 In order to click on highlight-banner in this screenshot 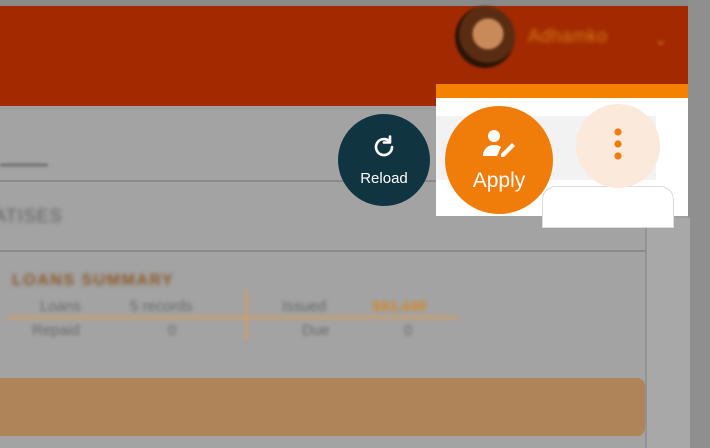, I will do `click(322, 407)`.